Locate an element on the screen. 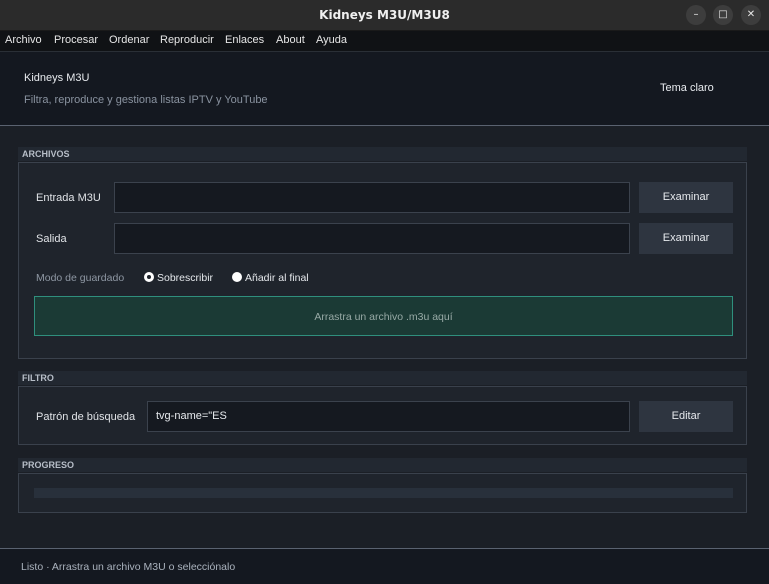 Image resolution: width=769 pixels, height=584 pixels. title-bar: Kidneys M3U/M3U8 – □ ✕ is located at coordinates (384, 15).